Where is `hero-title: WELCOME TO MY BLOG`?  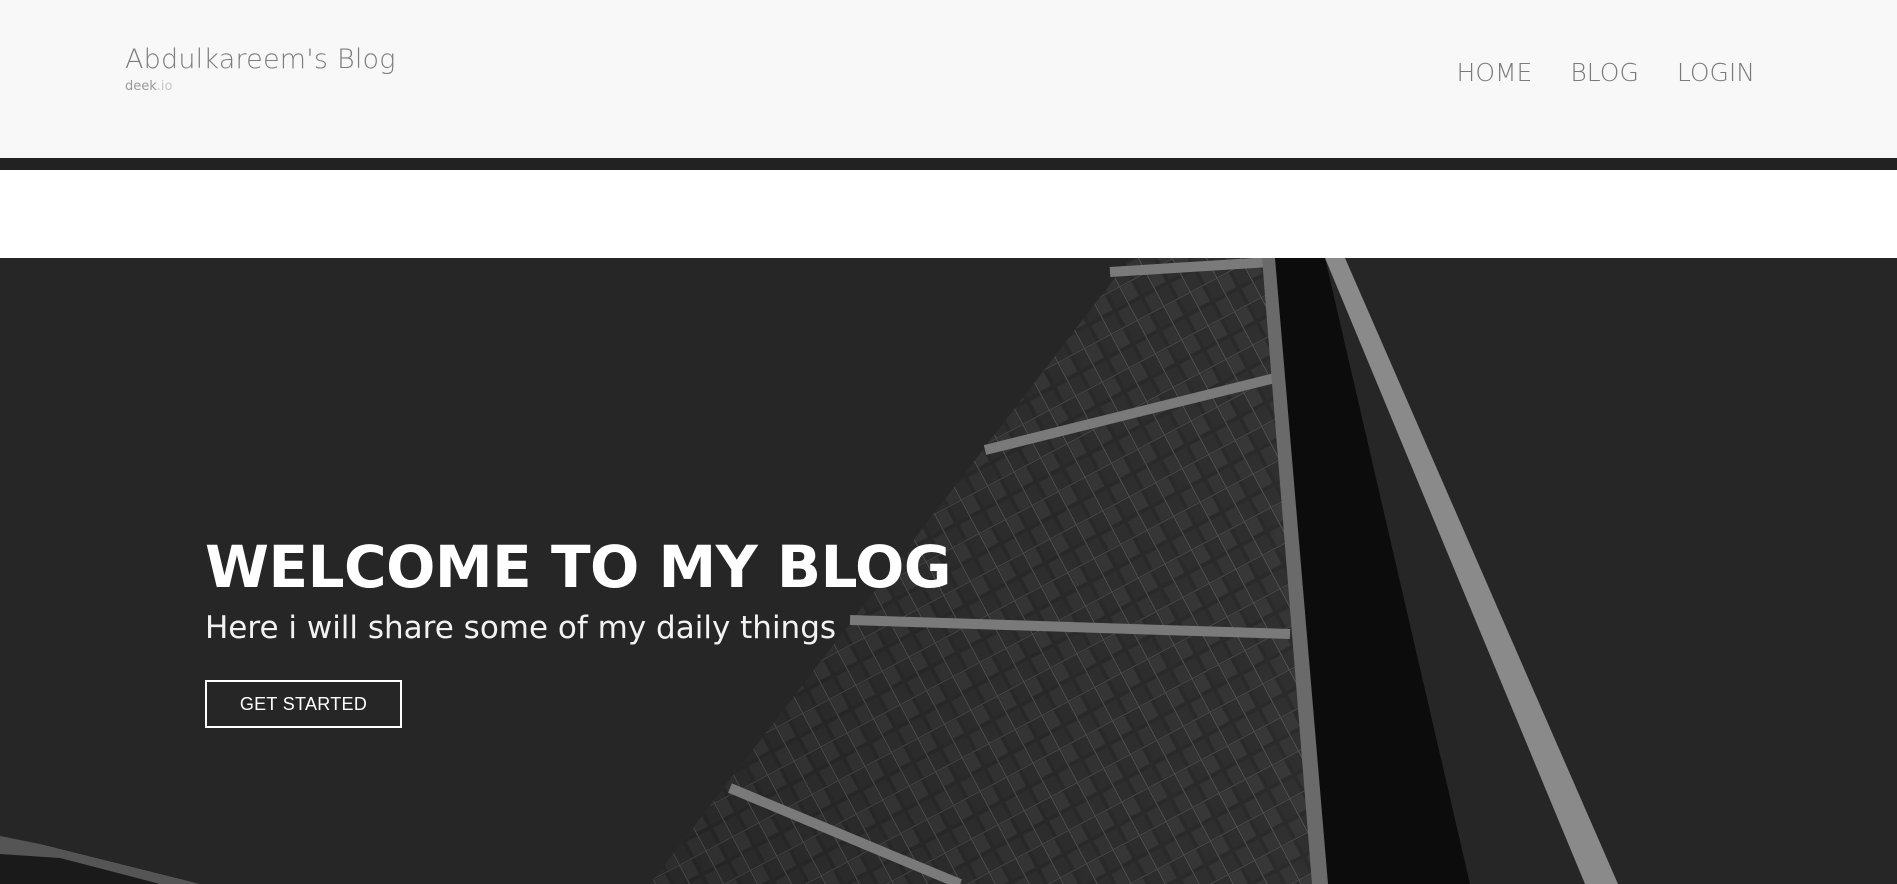 hero-title: WELCOME TO MY BLOG is located at coordinates (578, 567).